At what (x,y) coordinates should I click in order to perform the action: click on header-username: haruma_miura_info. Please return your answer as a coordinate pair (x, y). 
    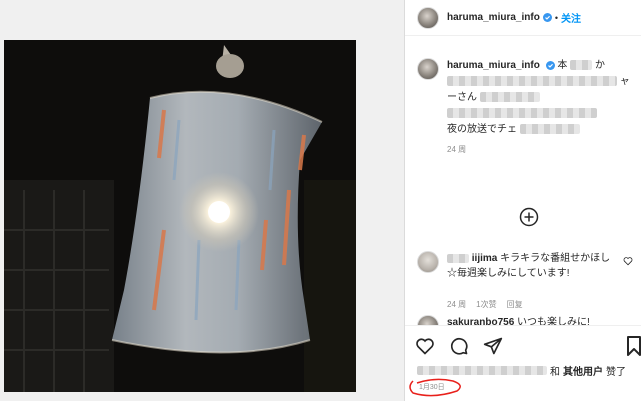
    Looking at the image, I should click on (493, 17).